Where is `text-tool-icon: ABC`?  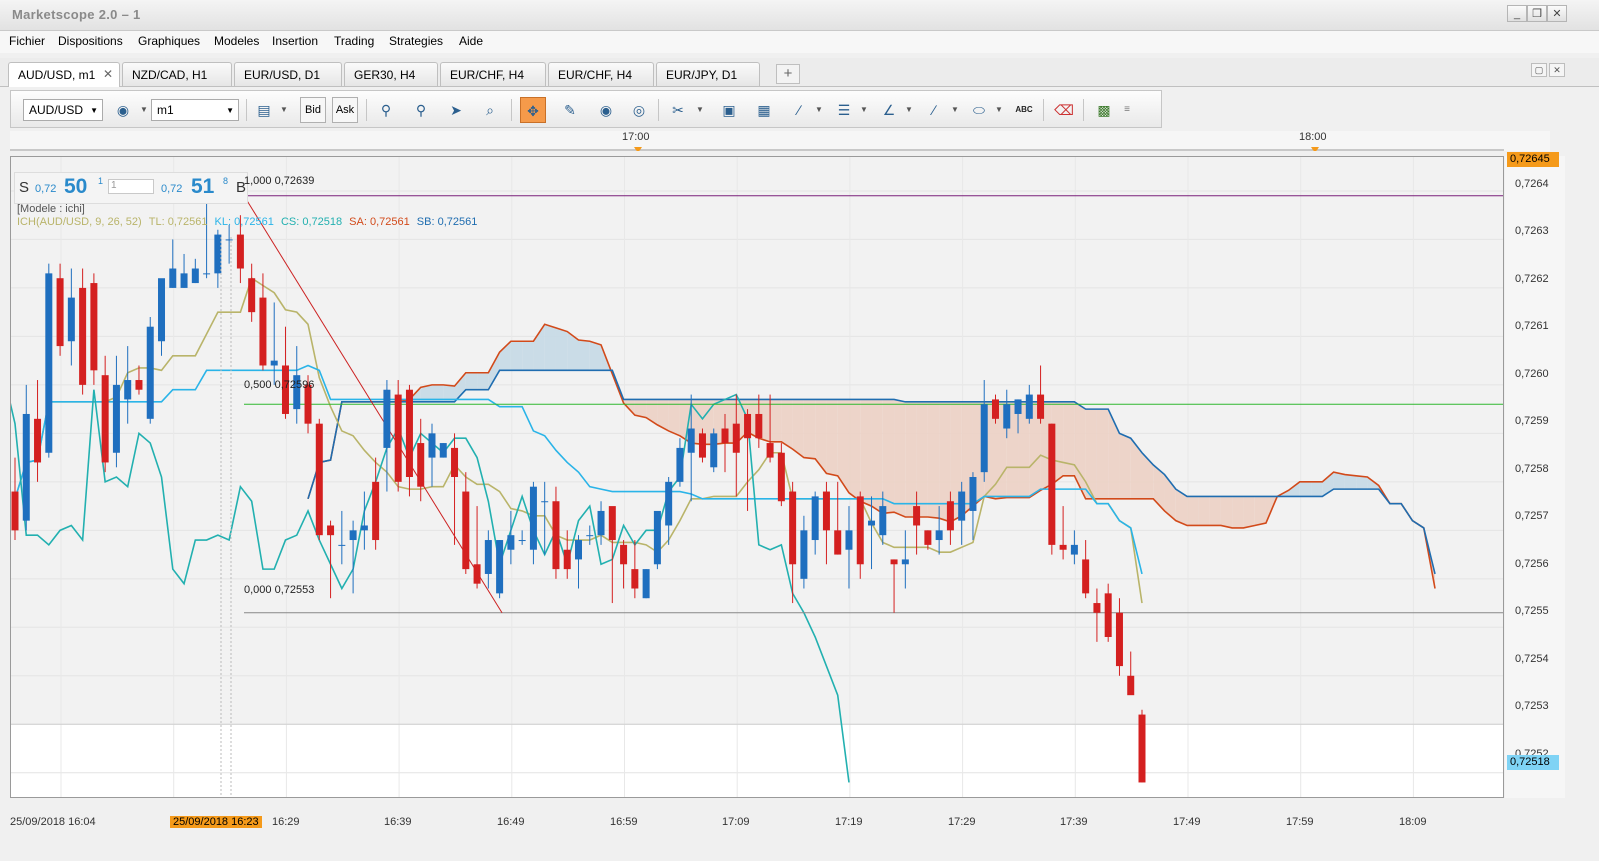
text-tool-icon: ABC is located at coordinates (1024, 110).